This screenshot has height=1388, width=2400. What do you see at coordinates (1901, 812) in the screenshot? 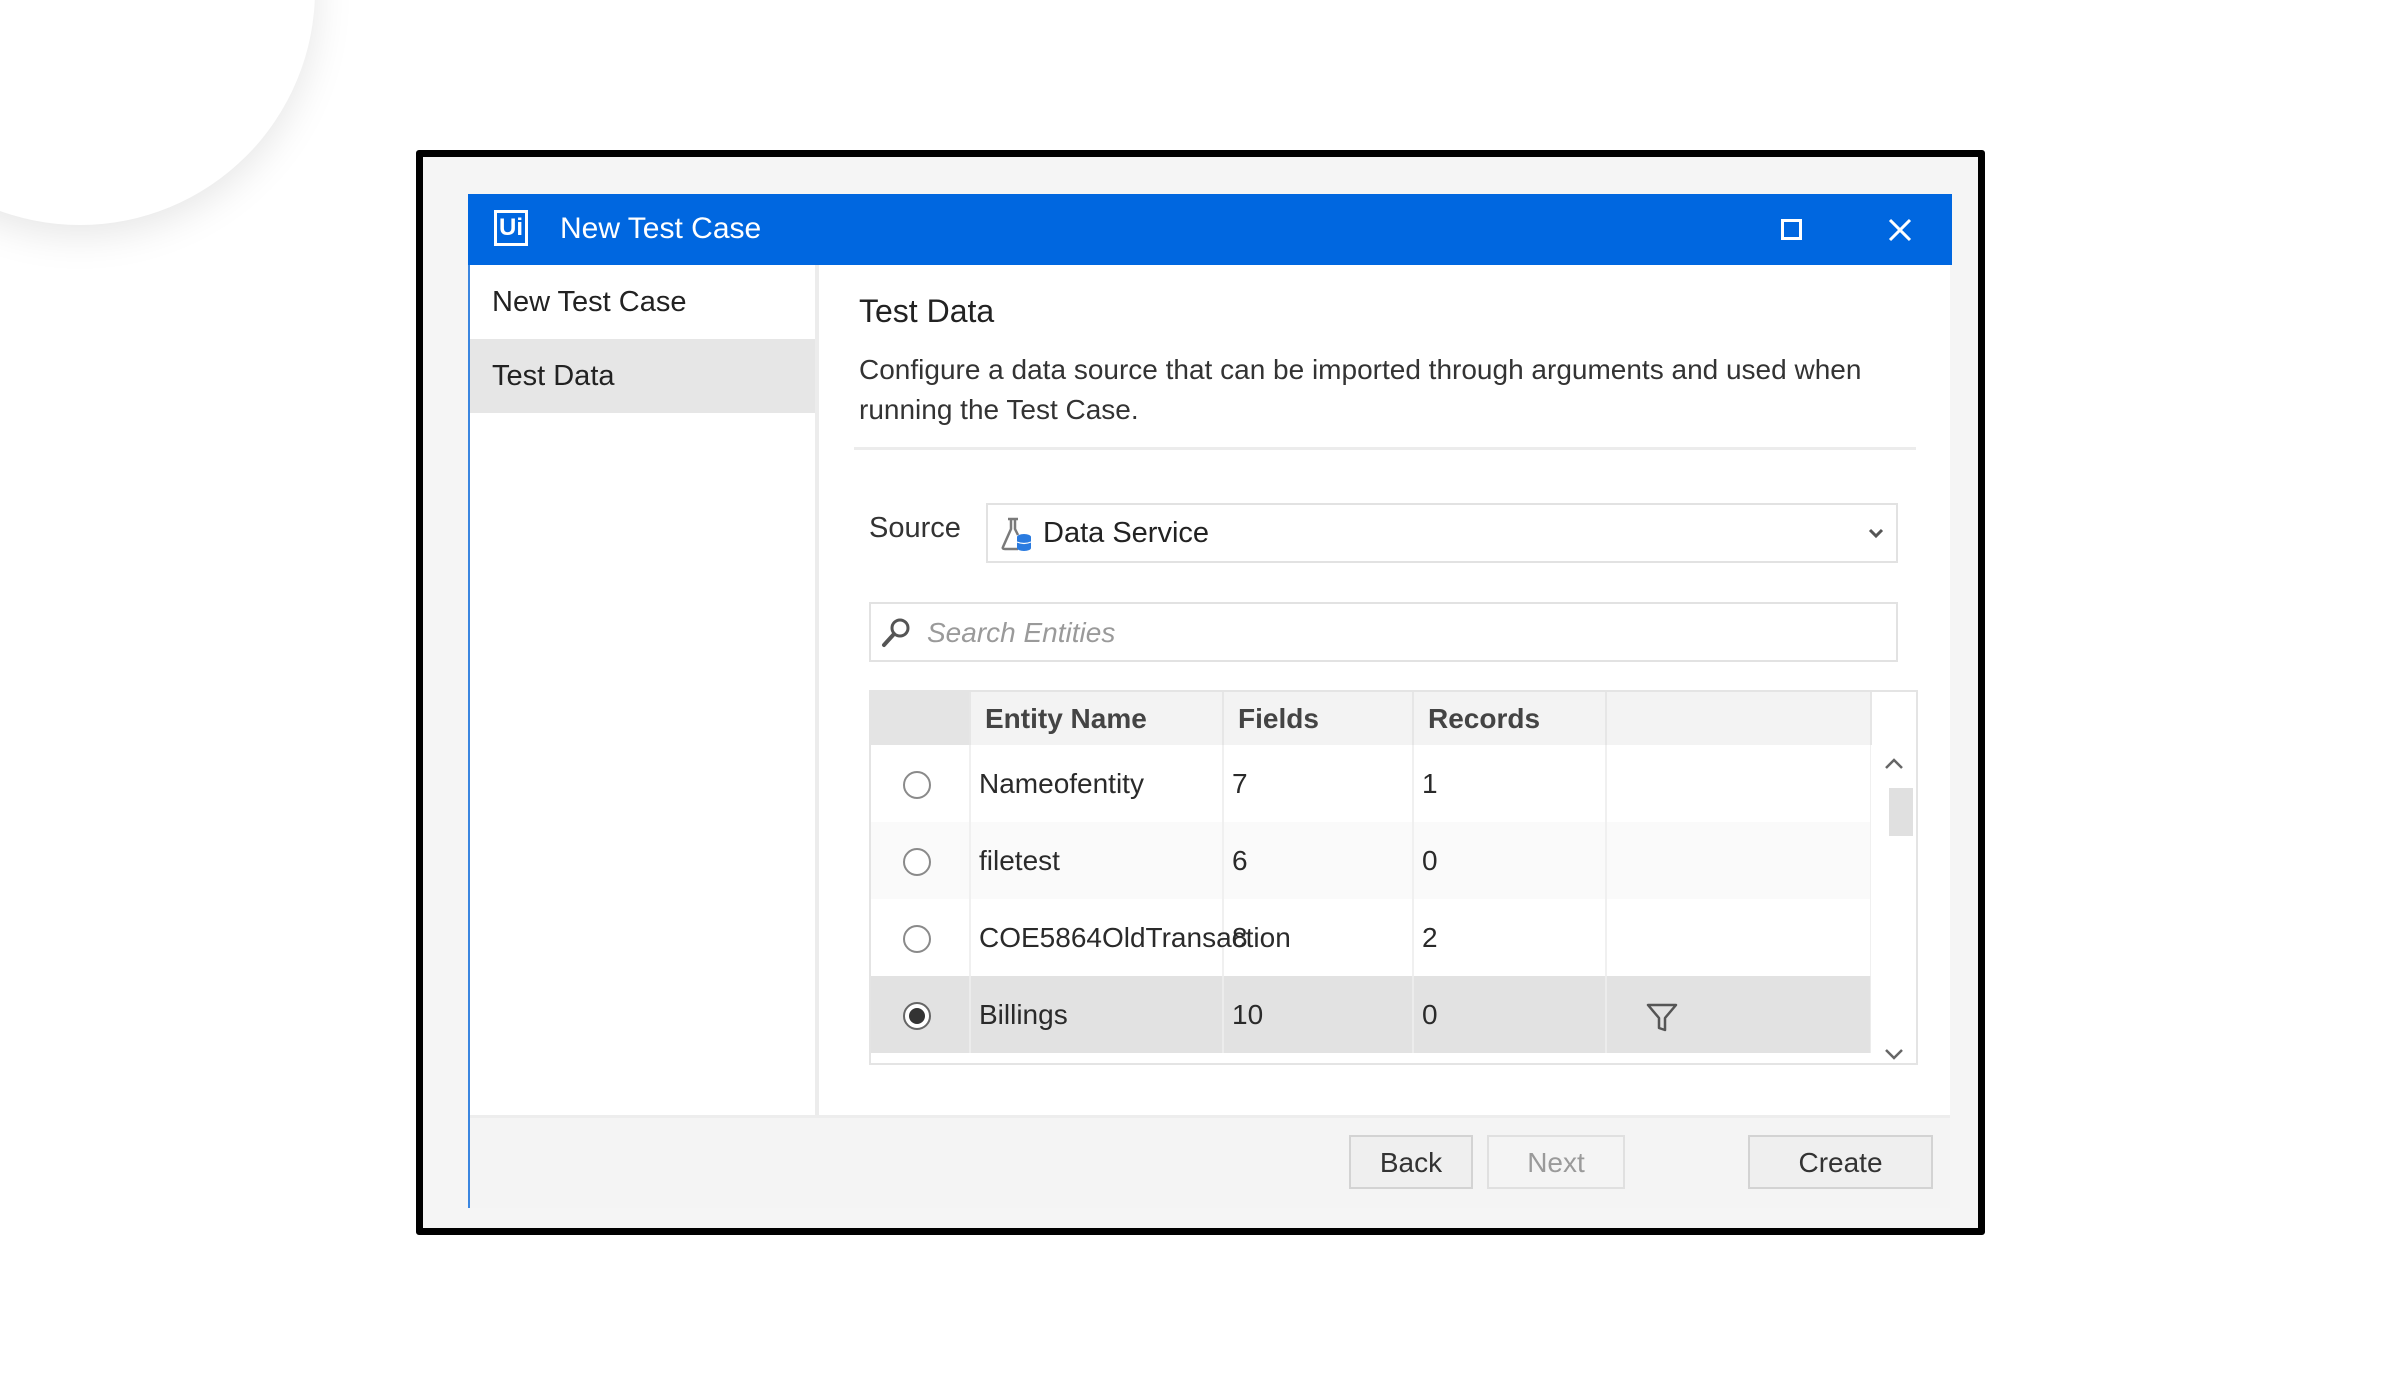
I see `scrollbar-thumb` at bounding box center [1901, 812].